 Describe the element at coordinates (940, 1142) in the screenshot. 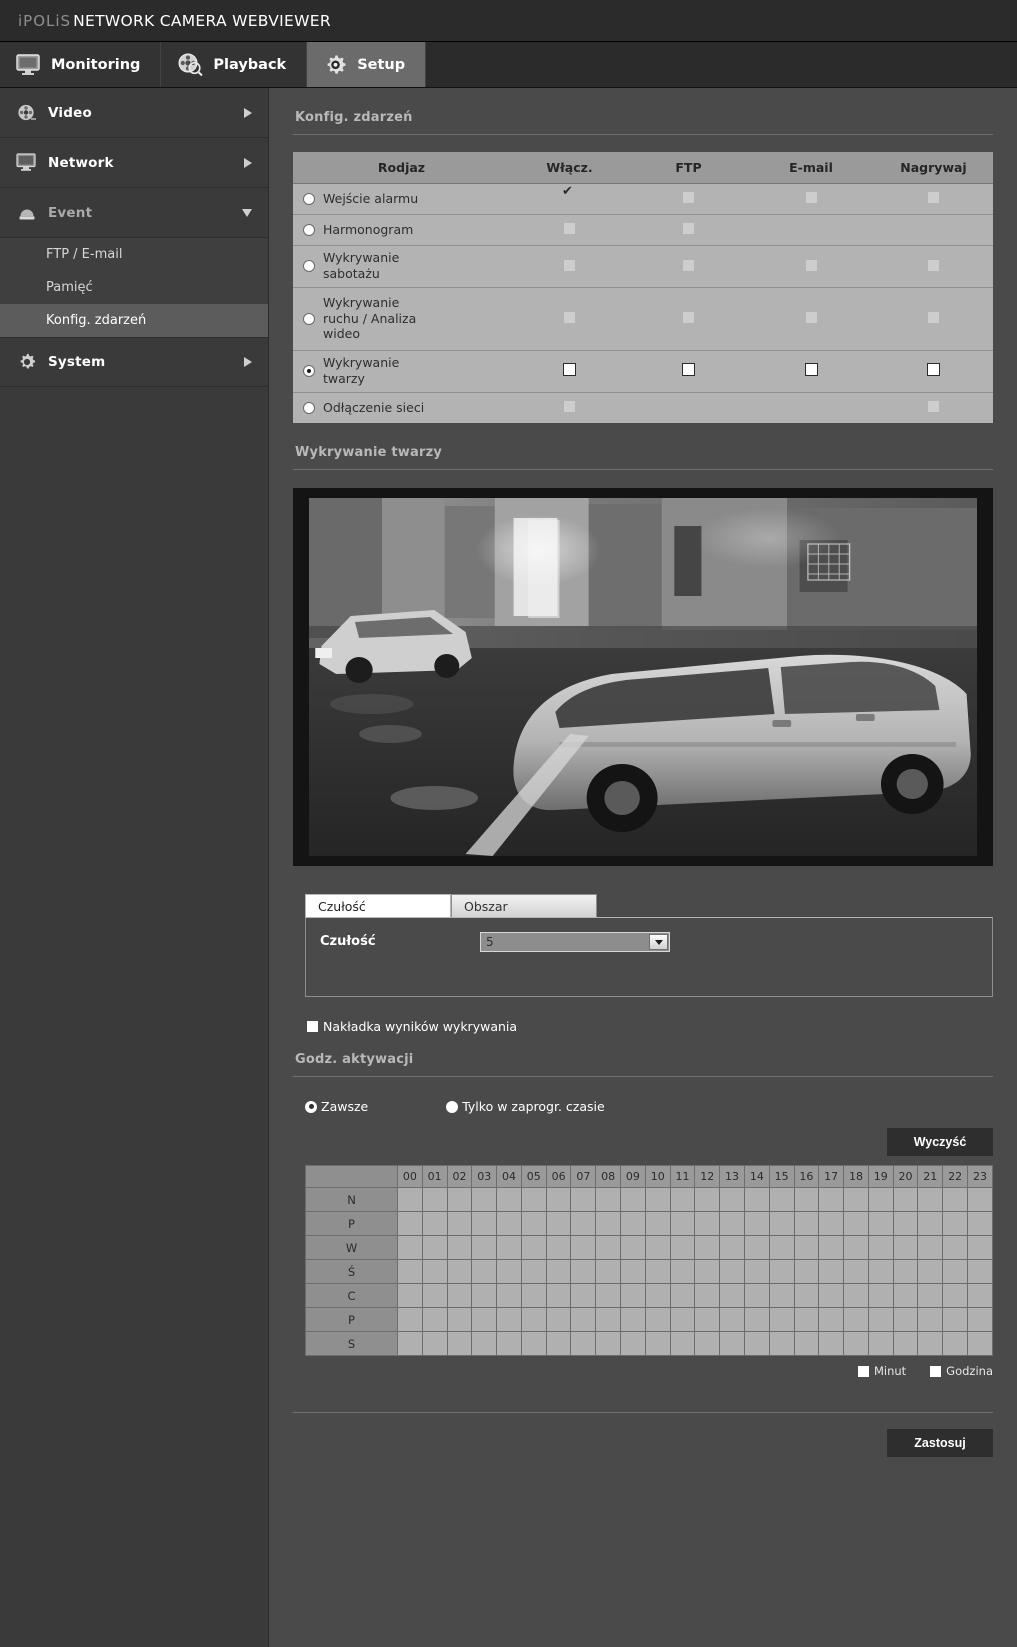

I see `clear-button: Wyczyść` at that location.